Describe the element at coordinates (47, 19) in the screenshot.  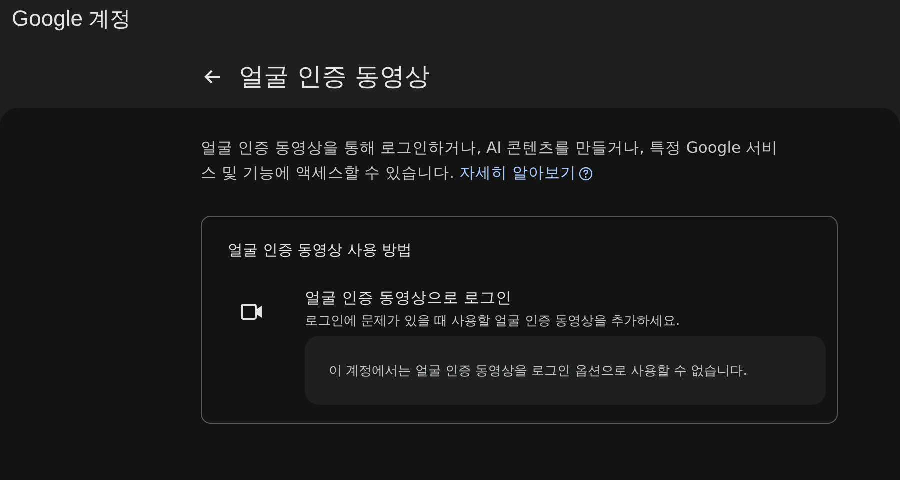
I see `brand-logo: Google` at that location.